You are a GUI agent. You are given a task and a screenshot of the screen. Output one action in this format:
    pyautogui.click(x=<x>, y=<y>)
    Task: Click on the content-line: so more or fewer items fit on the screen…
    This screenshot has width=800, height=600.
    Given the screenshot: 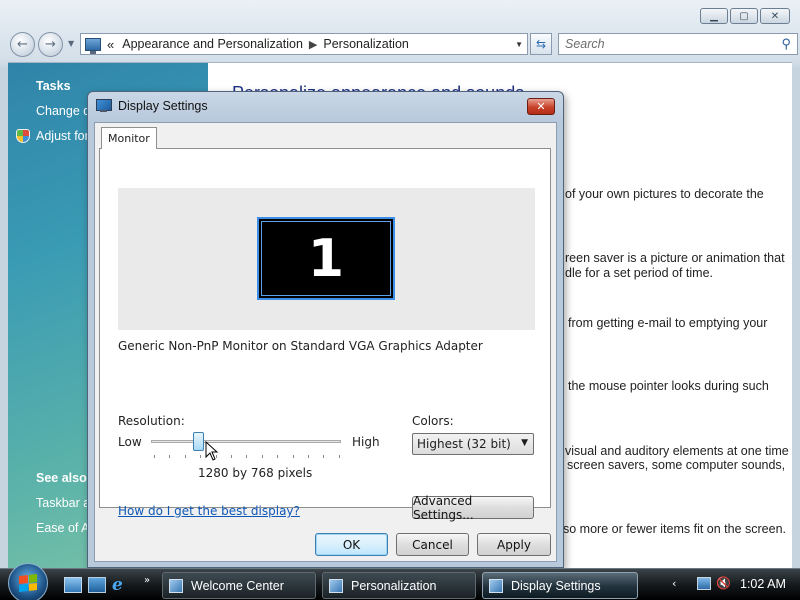 What is the action you would take?
    pyautogui.click(x=675, y=529)
    